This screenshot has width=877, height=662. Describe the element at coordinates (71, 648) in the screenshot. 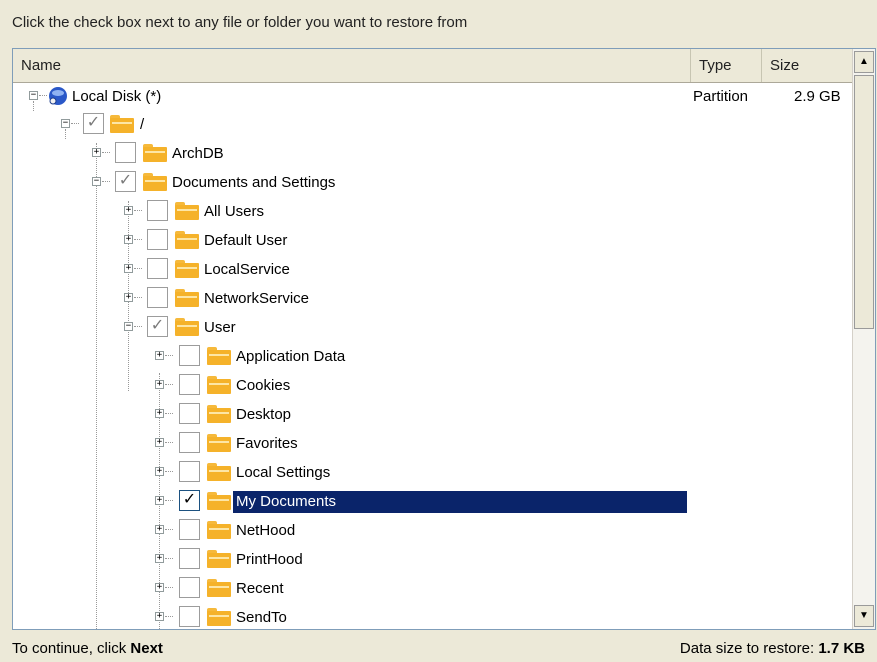

I see `continue-hint-prefix: To continue, click` at that location.